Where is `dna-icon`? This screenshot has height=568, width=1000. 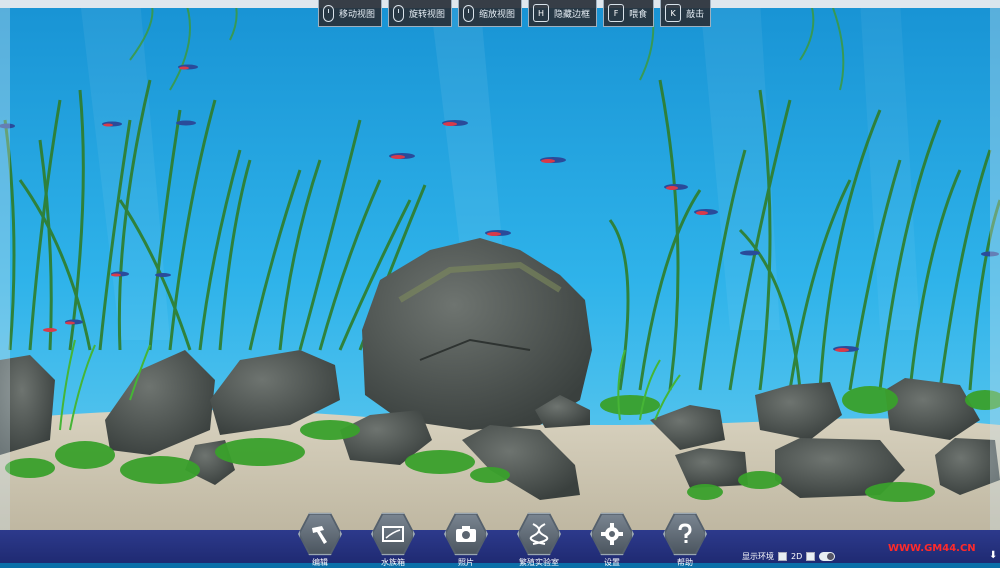
dna-icon is located at coordinates (539, 534).